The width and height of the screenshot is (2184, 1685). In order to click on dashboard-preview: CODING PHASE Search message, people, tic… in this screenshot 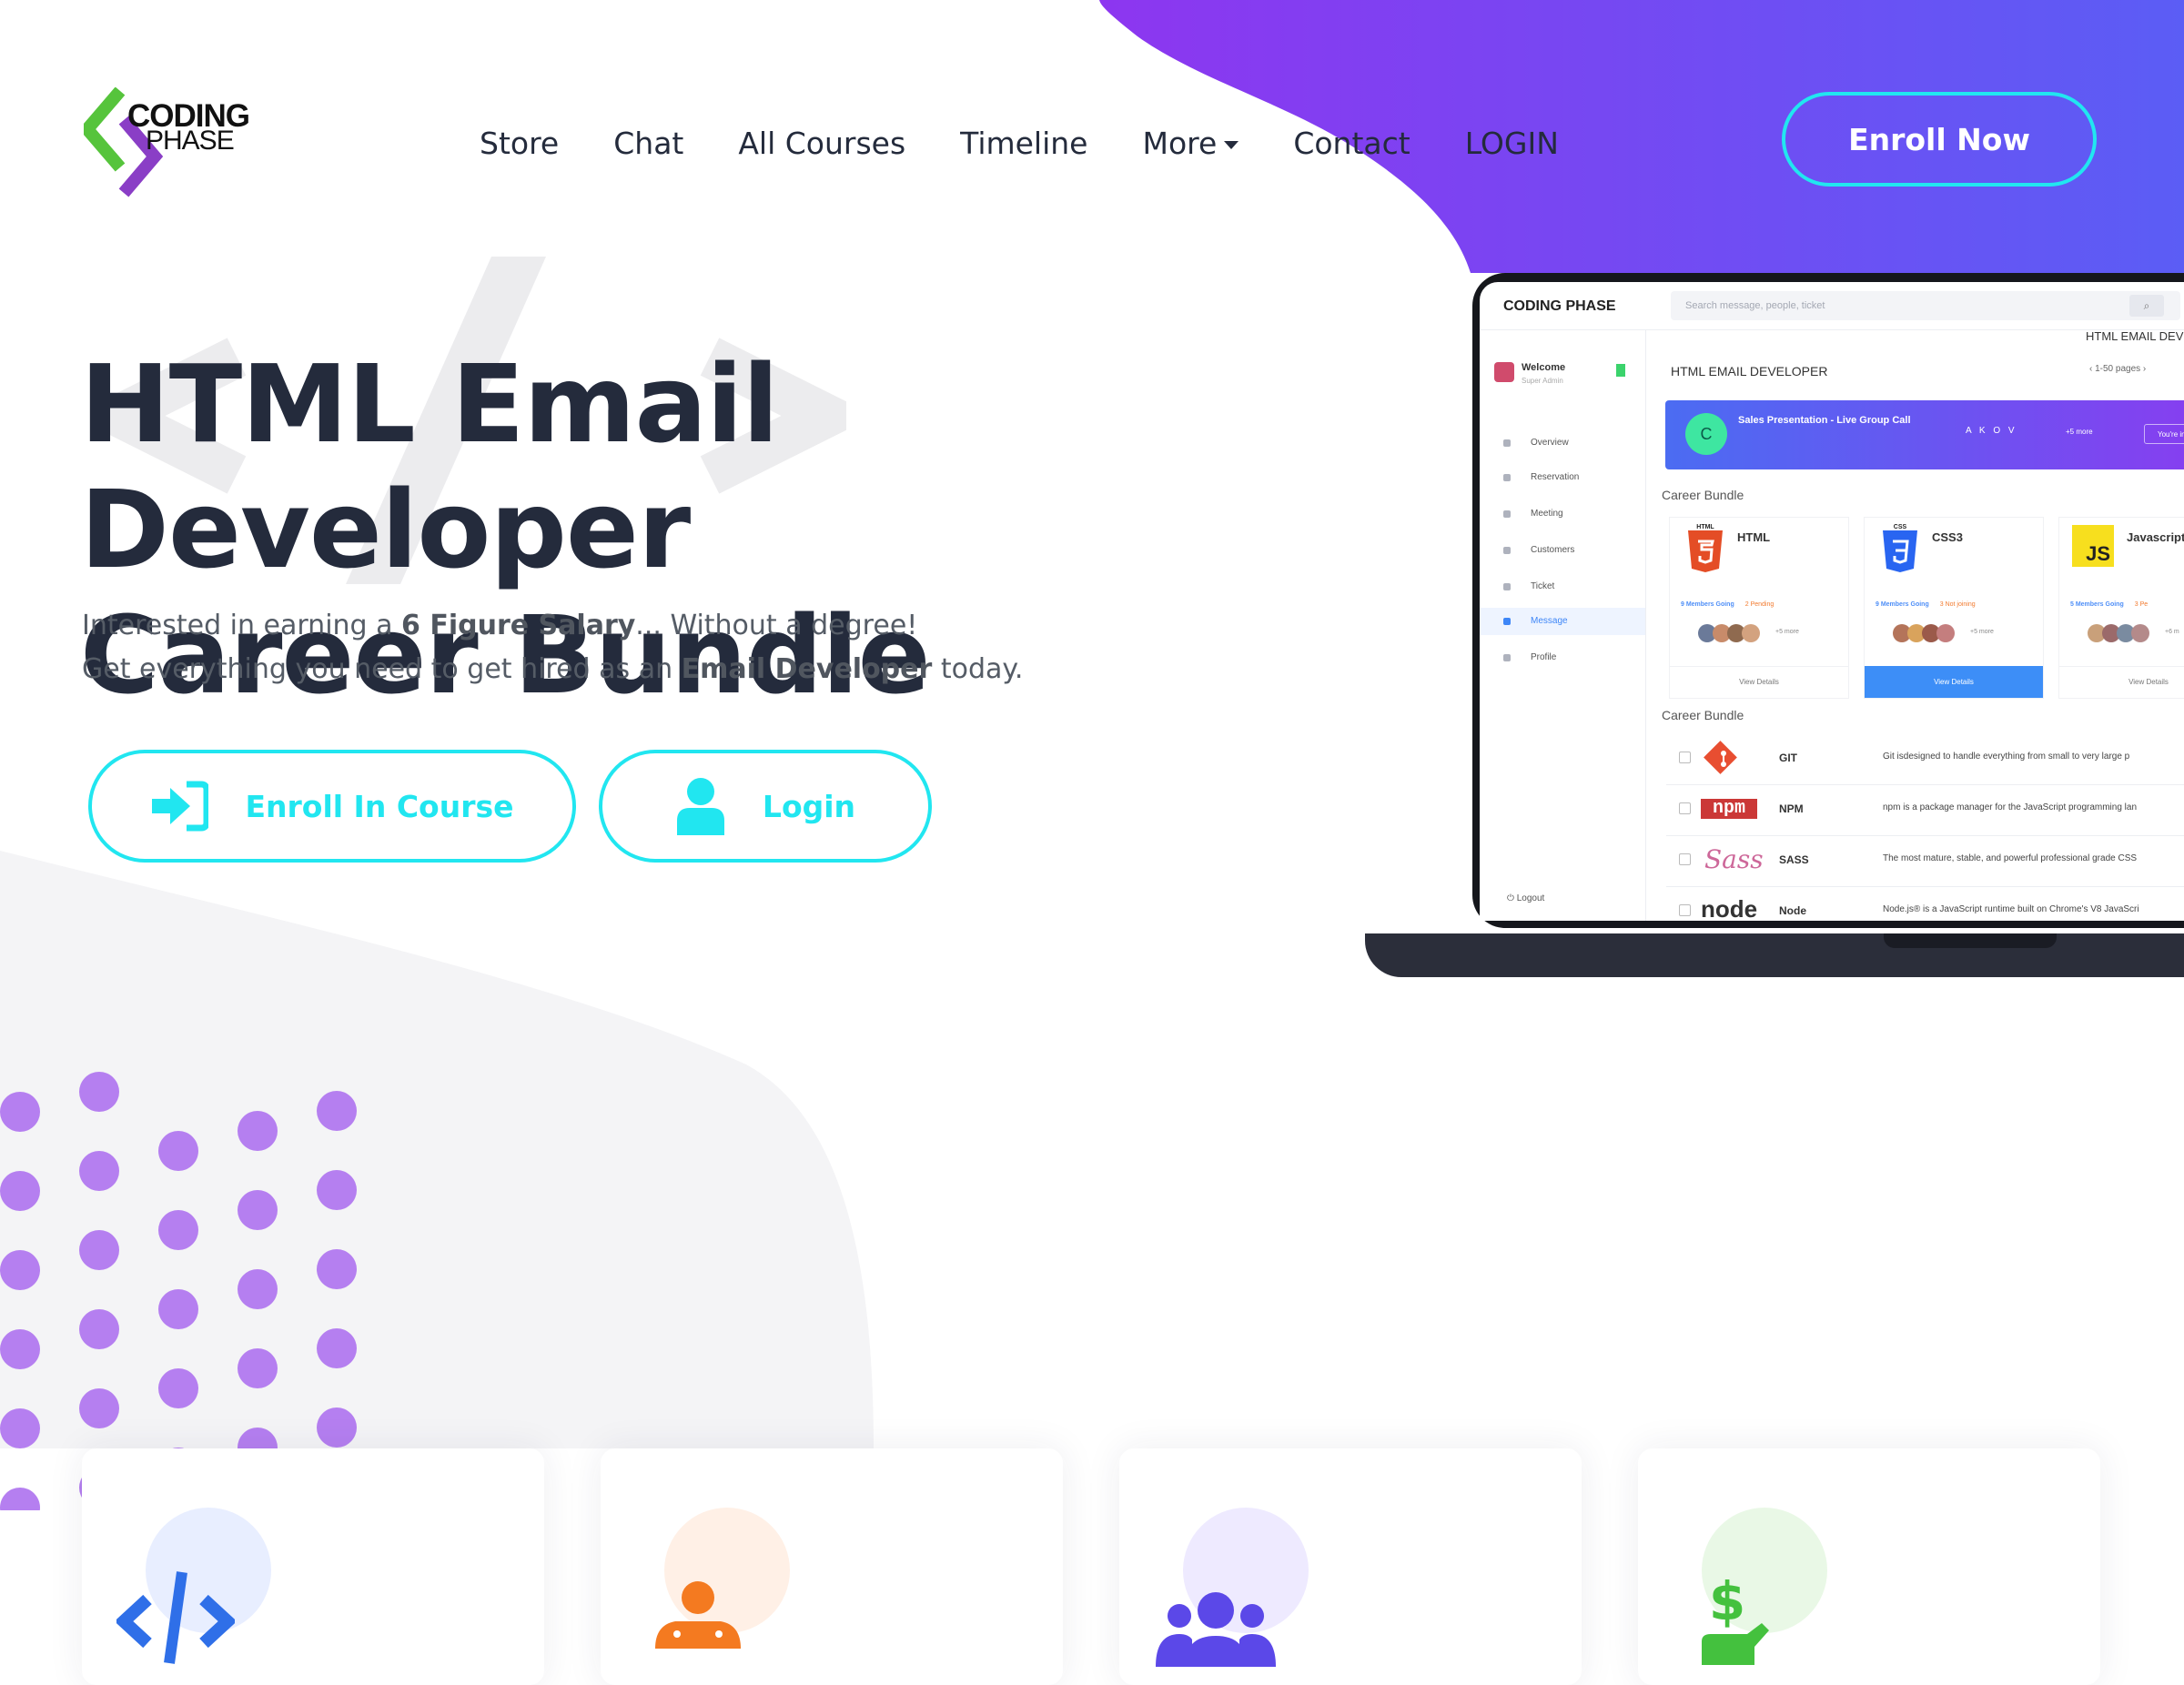, I will do `click(1832, 601)`.